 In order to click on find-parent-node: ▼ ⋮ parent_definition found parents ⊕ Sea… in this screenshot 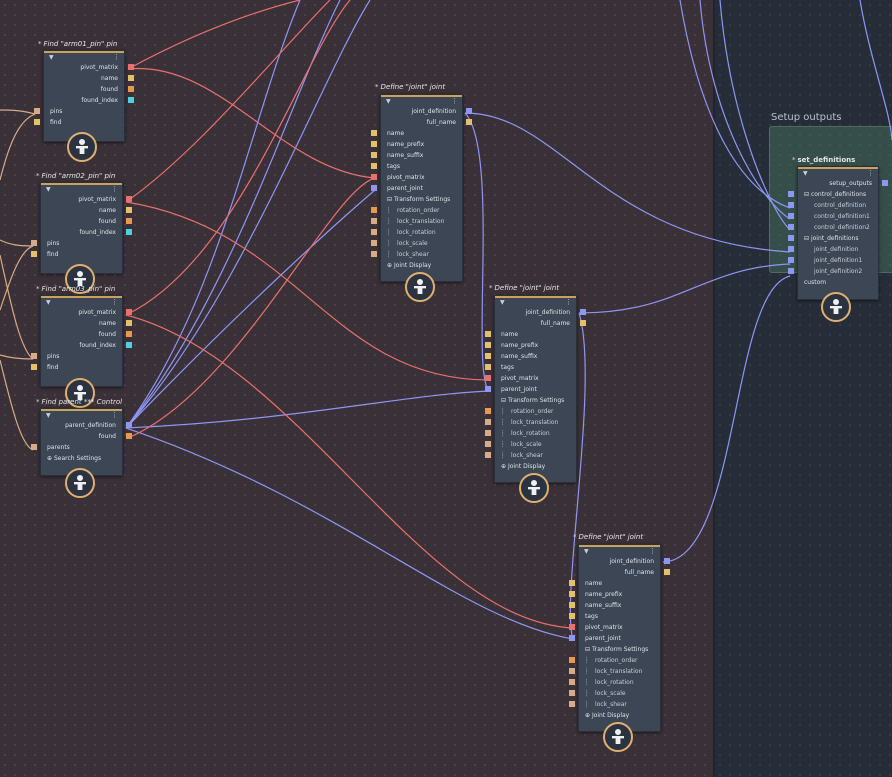, I will do `click(81, 442)`.